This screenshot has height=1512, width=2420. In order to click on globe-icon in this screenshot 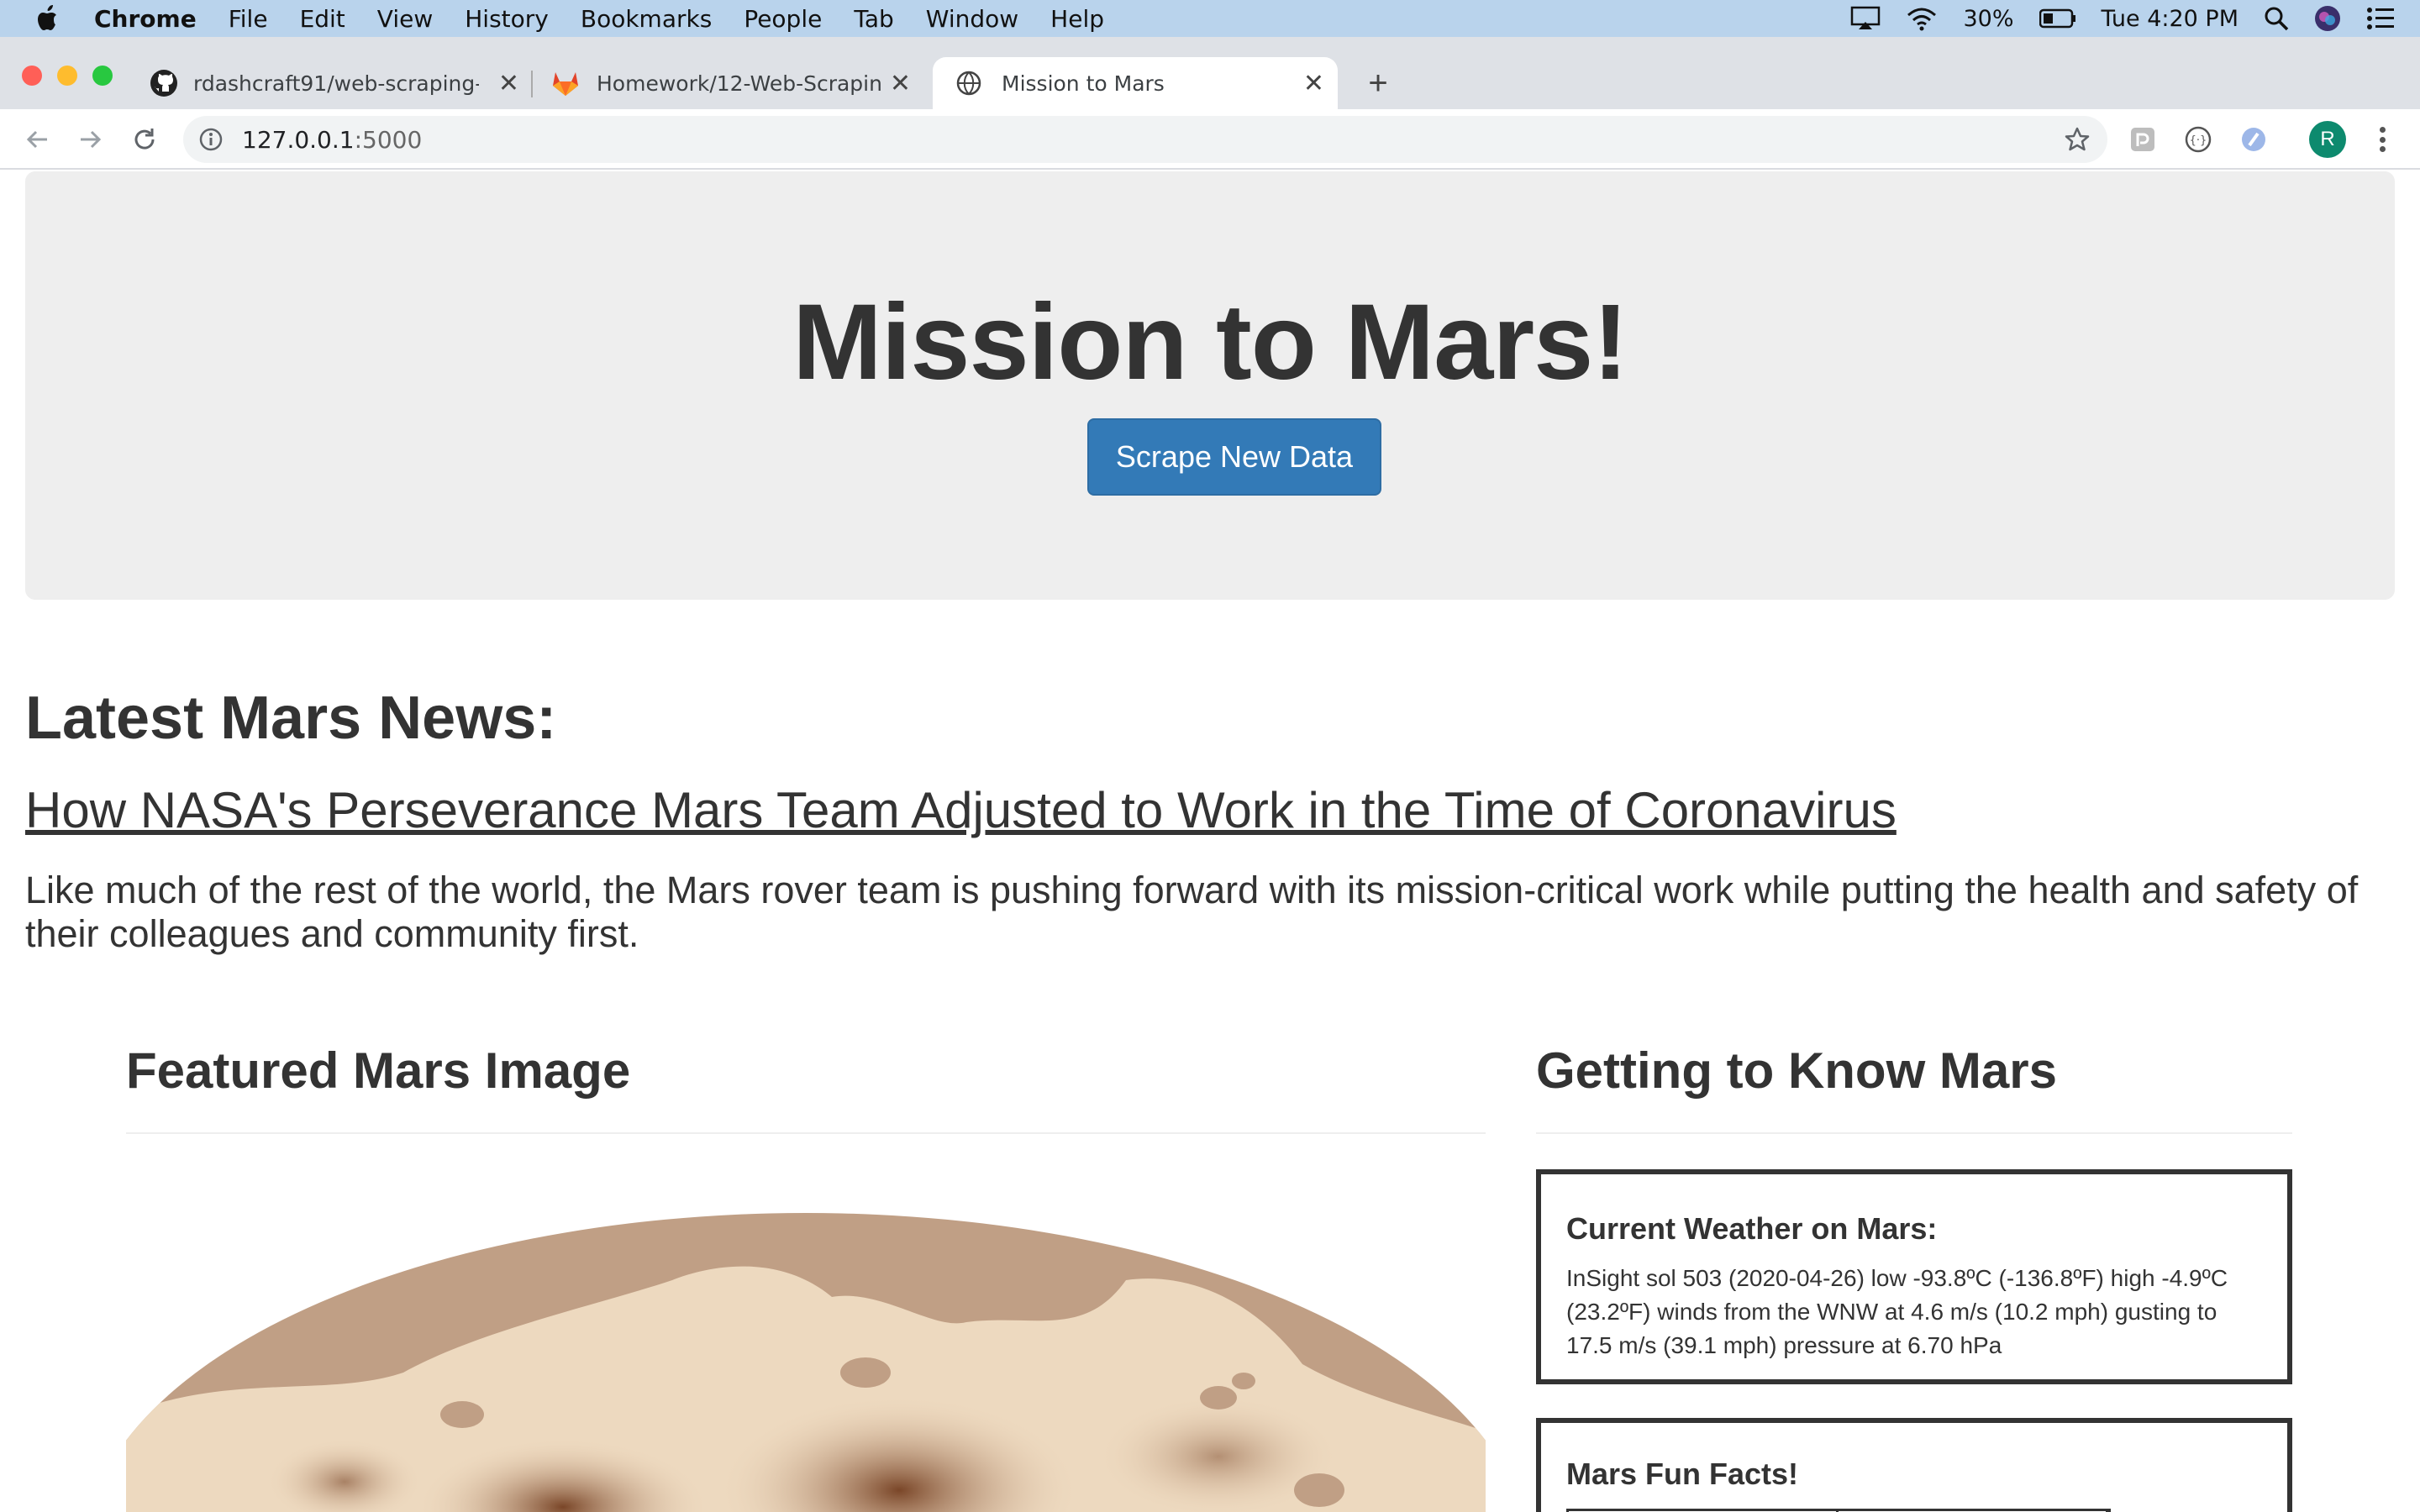, I will do `click(968, 83)`.